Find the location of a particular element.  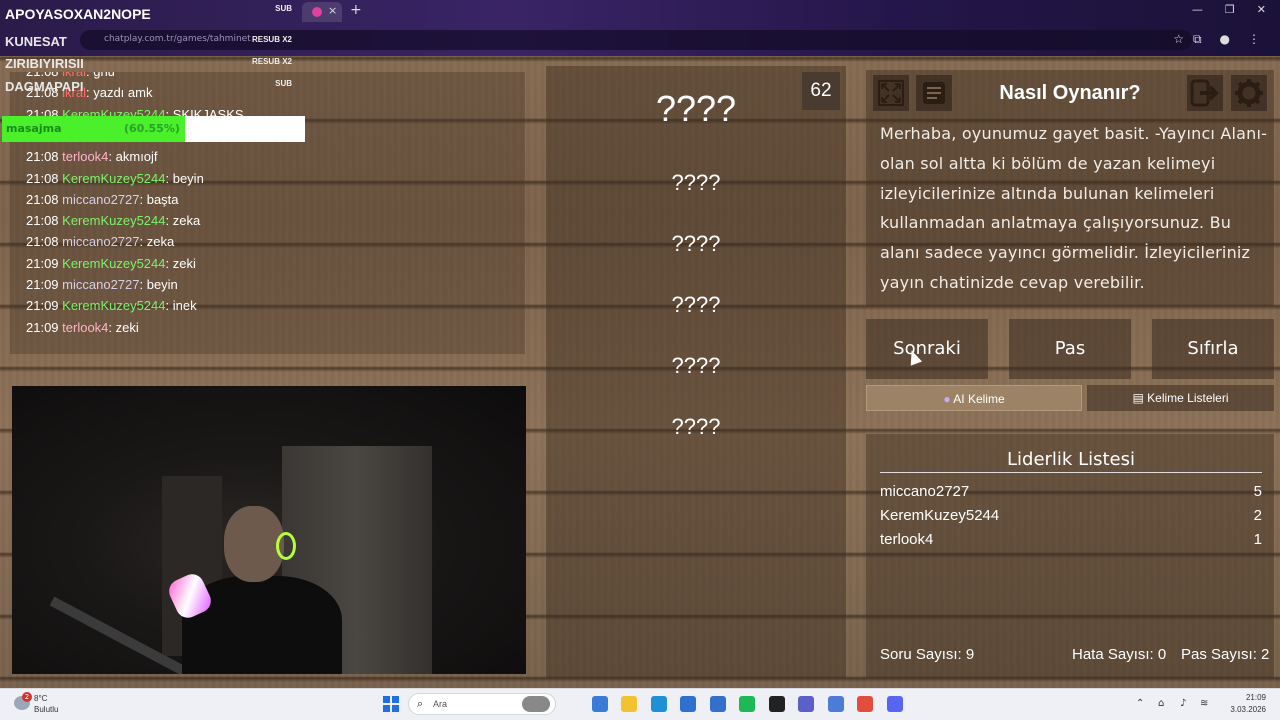

tab-close-icon: × is located at coordinates (332, 10).